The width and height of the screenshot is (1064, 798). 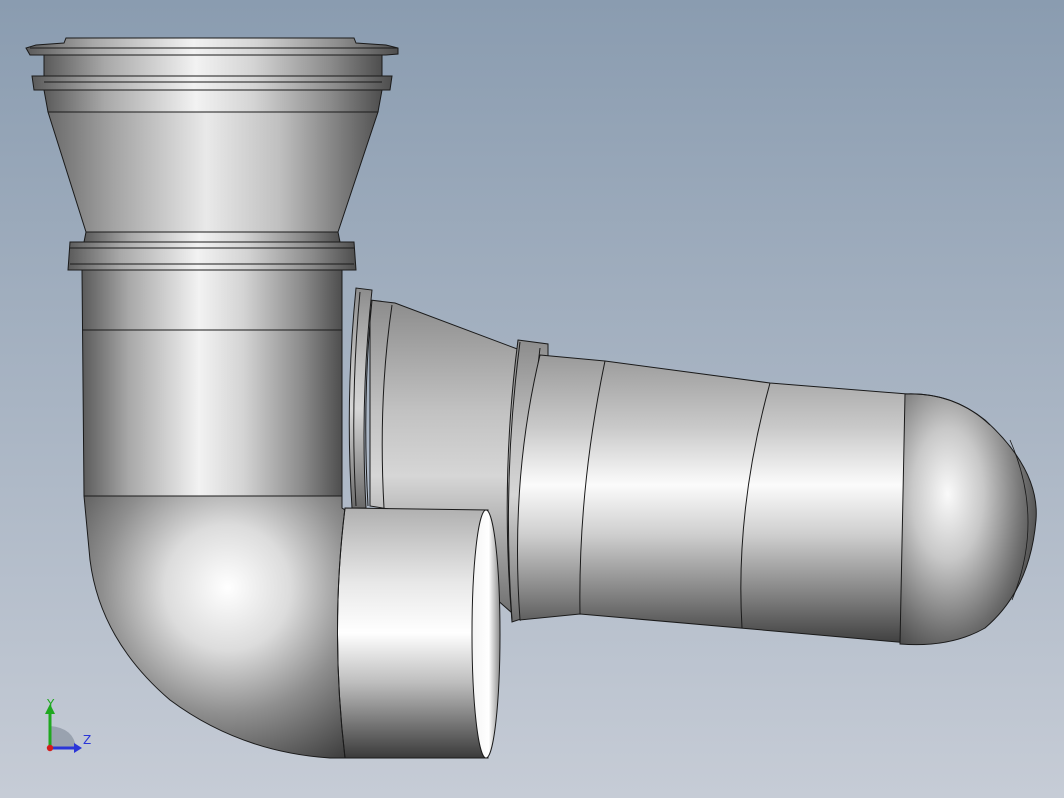 What do you see at coordinates (413, 633) in the screenshot?
I see `outlet-pipe` at bounding box center [413, 633].